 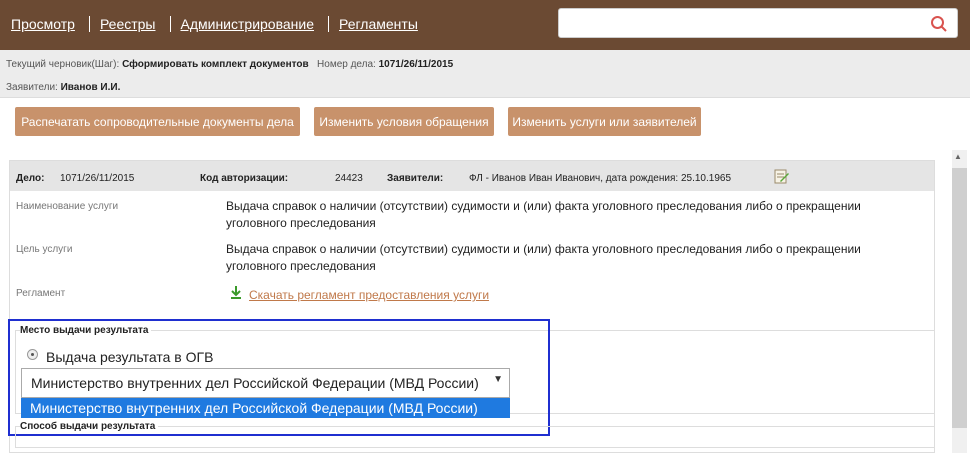 What do you see at coordinates (346, 64) in the screenshot?
I see `case-number-label: Номер дела:` at bounding box center [346, 64].